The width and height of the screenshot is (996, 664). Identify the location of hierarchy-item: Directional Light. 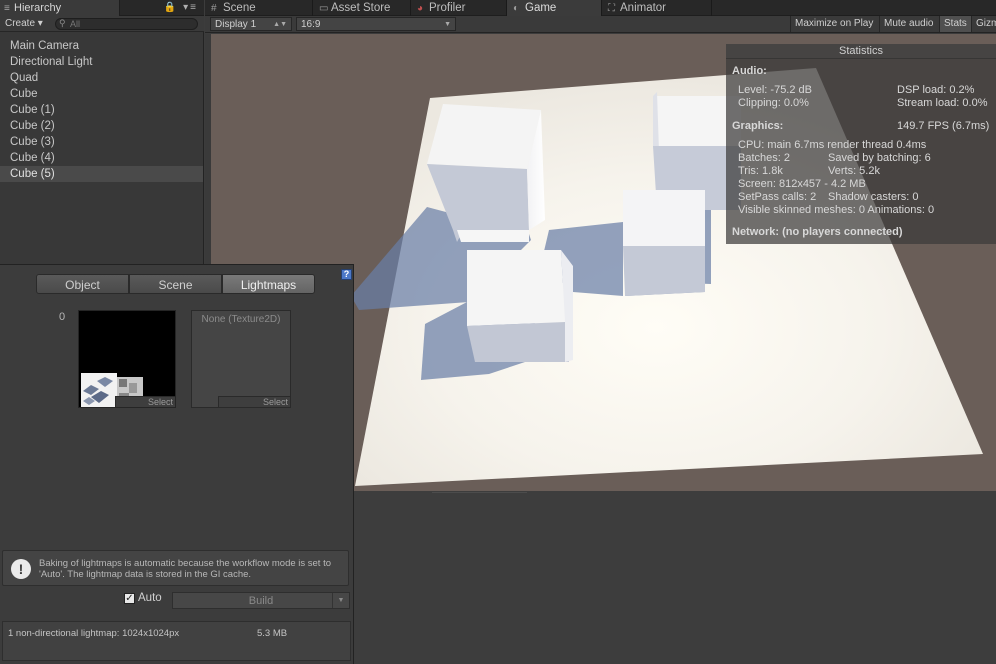
(101, 62).